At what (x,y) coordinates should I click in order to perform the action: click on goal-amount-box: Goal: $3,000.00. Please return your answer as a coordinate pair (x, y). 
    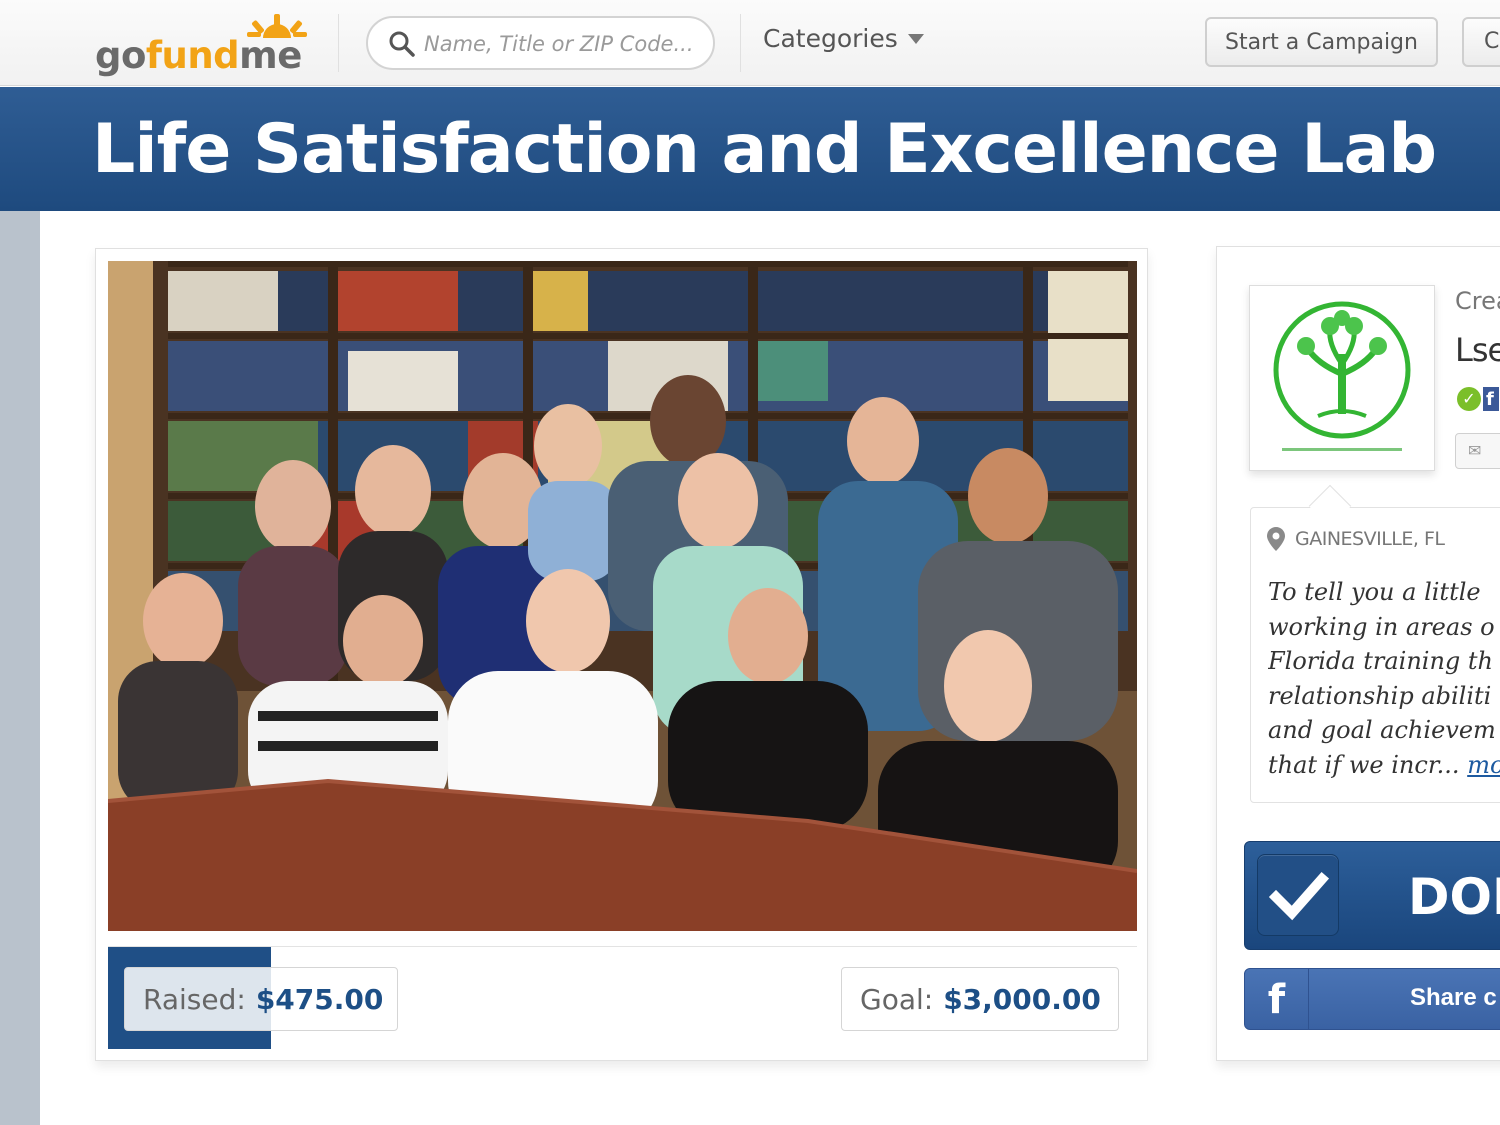
    Looking at the image, I should click on (980, 999).